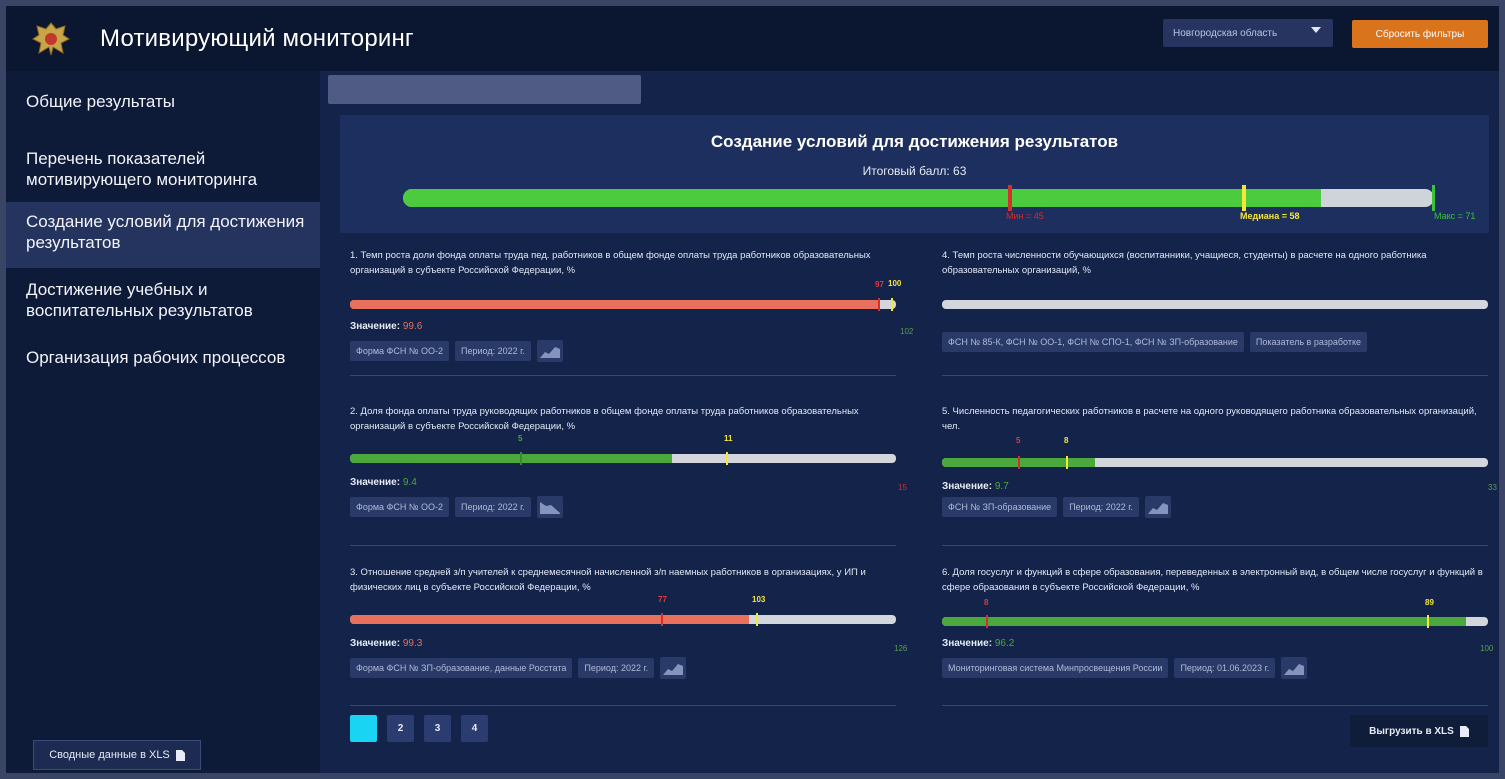 The height and width of the screenshot is (779, 1505). Describe the element at coordinates (1066, 440) in the screenshot. I see `median-mark-label: 8` at that location.